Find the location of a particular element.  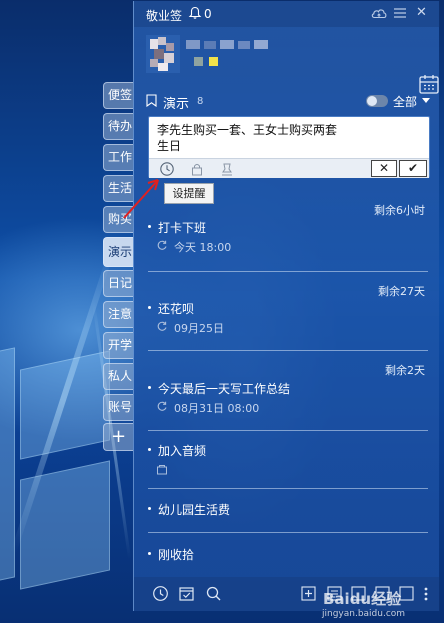

watermark-url: jingyan.baidu.com is located at coordinates (364, 614).